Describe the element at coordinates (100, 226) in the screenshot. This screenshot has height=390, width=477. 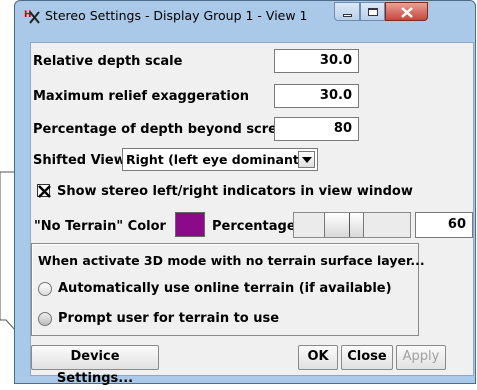
I see `no-terrain-color-label: "No Terrain" Color` at that location.